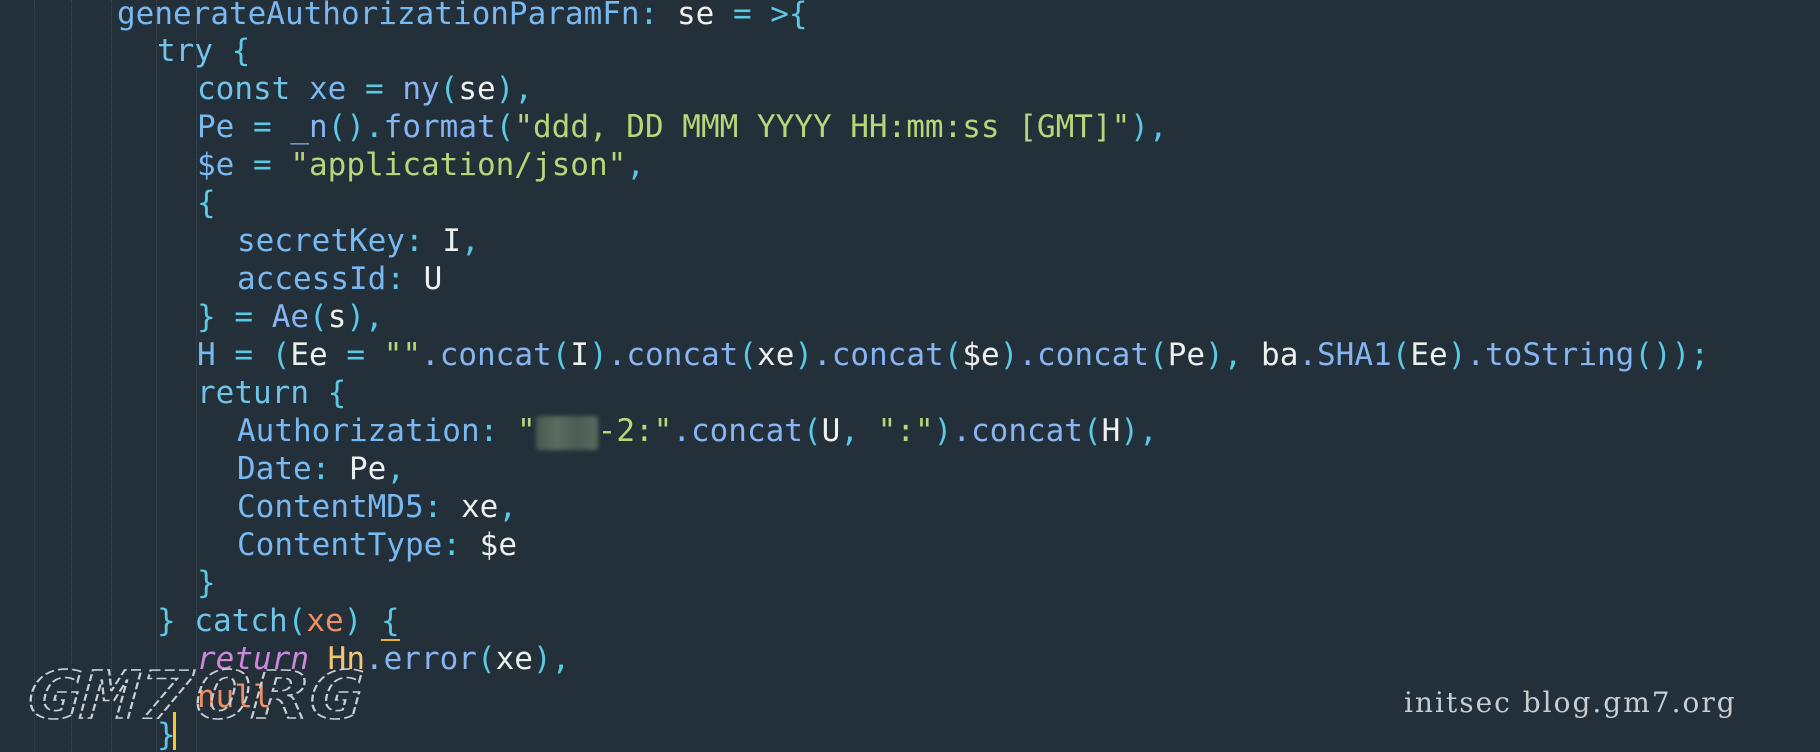 The width and height of the screenshot is (1820, 752). I want to click on code-token: "application/json", so click(458, 165).